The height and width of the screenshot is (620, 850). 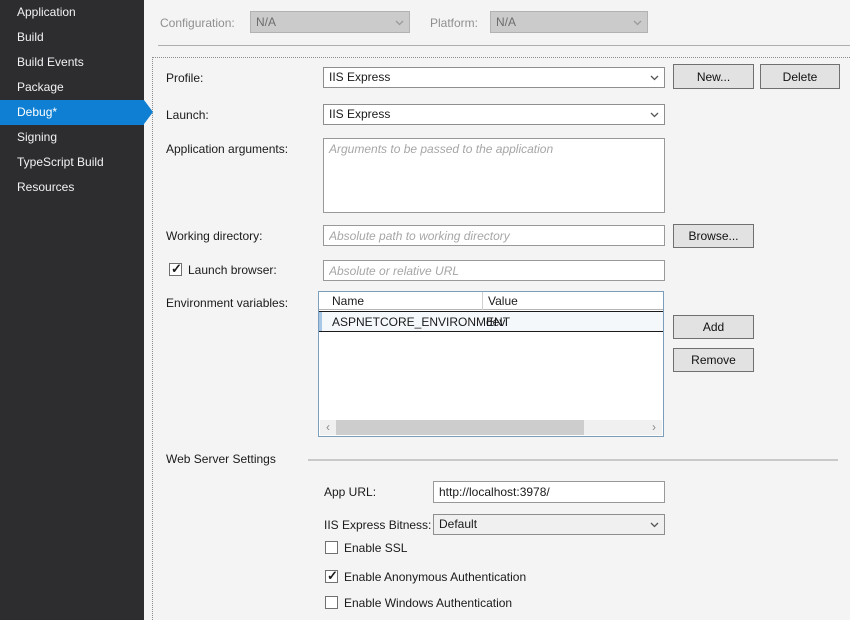 I want to click on app-url-input, so click(x=549, y=492).